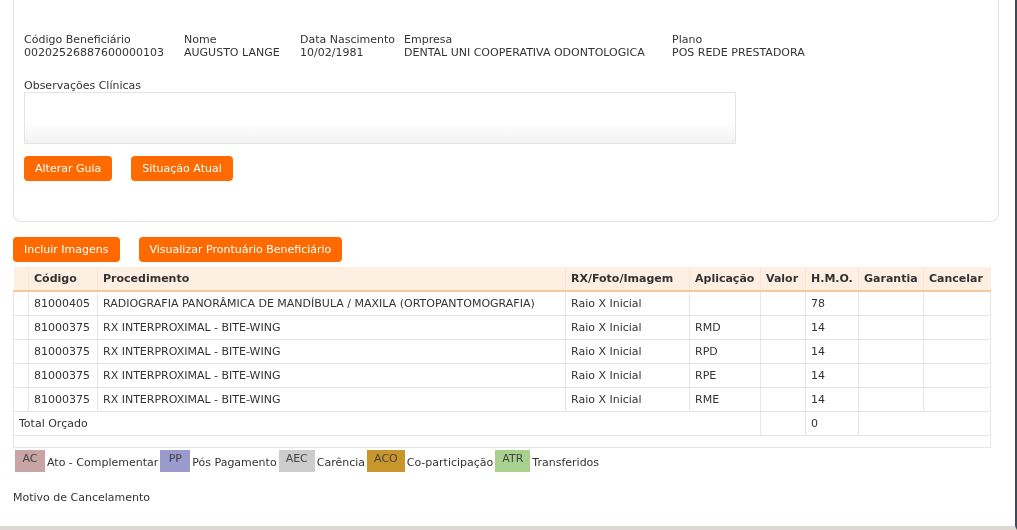 The width and height of the screenshot is (1017, 530). What do you see at coordinates (331, 279) in the screenshot?
I see `column-header: Procedimento` at bounding box center [331, 279].